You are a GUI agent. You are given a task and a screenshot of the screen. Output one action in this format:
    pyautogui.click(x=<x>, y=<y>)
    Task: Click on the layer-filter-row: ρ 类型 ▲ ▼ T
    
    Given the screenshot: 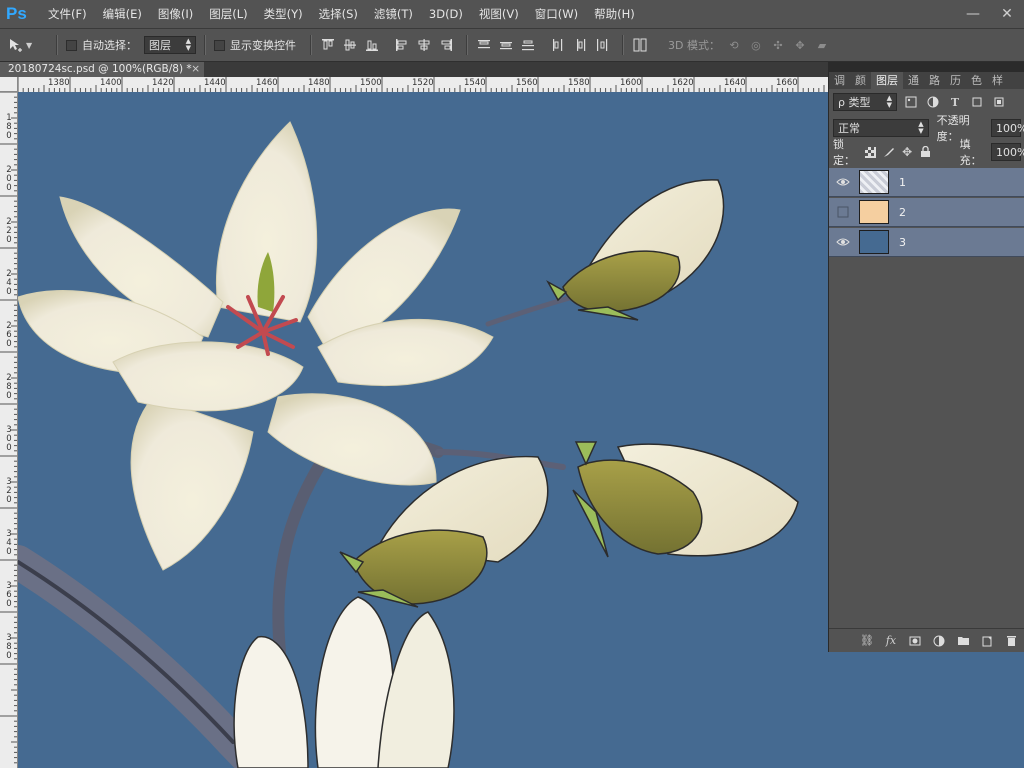 What is the action you would take?
    pyautogui.click(x=927, y=102)
    